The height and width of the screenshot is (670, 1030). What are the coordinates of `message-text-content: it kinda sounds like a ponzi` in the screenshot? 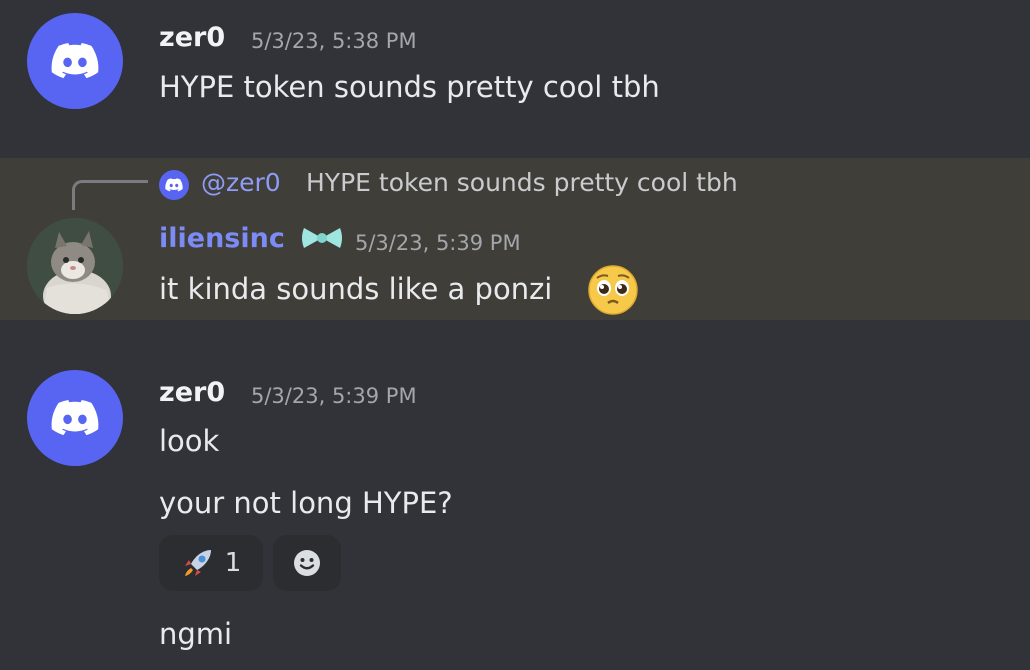 It's located at (356, 289).